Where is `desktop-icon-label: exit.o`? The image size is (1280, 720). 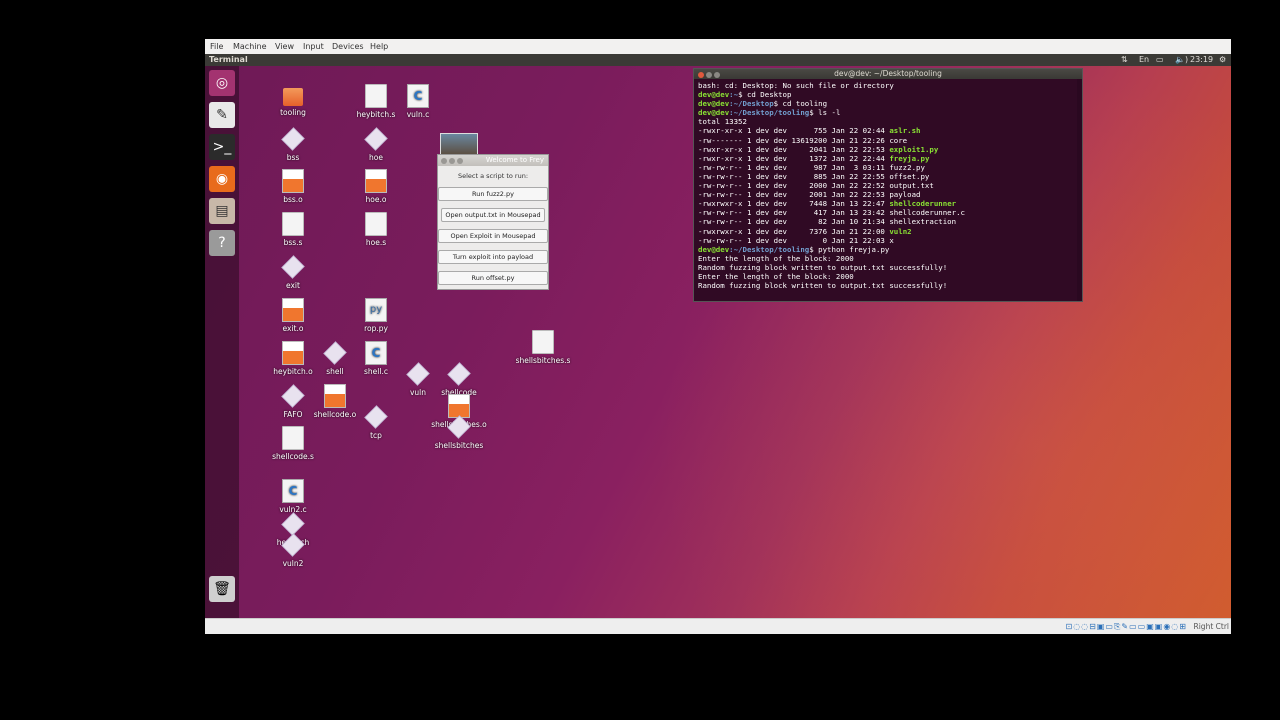 desktop-icon-label: exit.o is located at coordinates (293, 328).